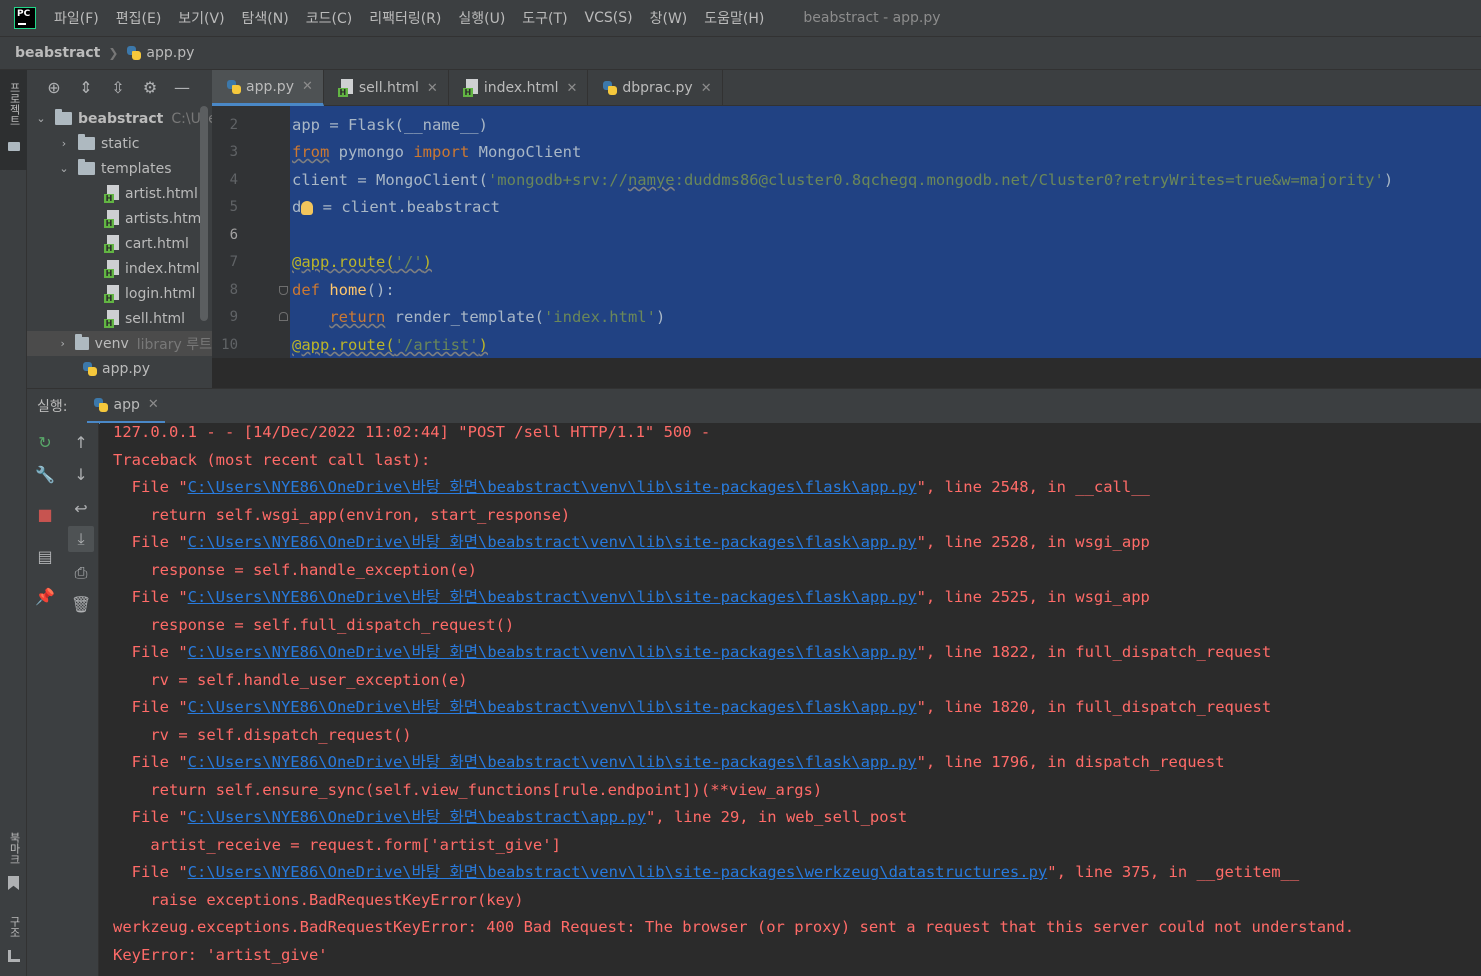  I want to click on pycharm-logo-icon: PC, so click(25, 18).